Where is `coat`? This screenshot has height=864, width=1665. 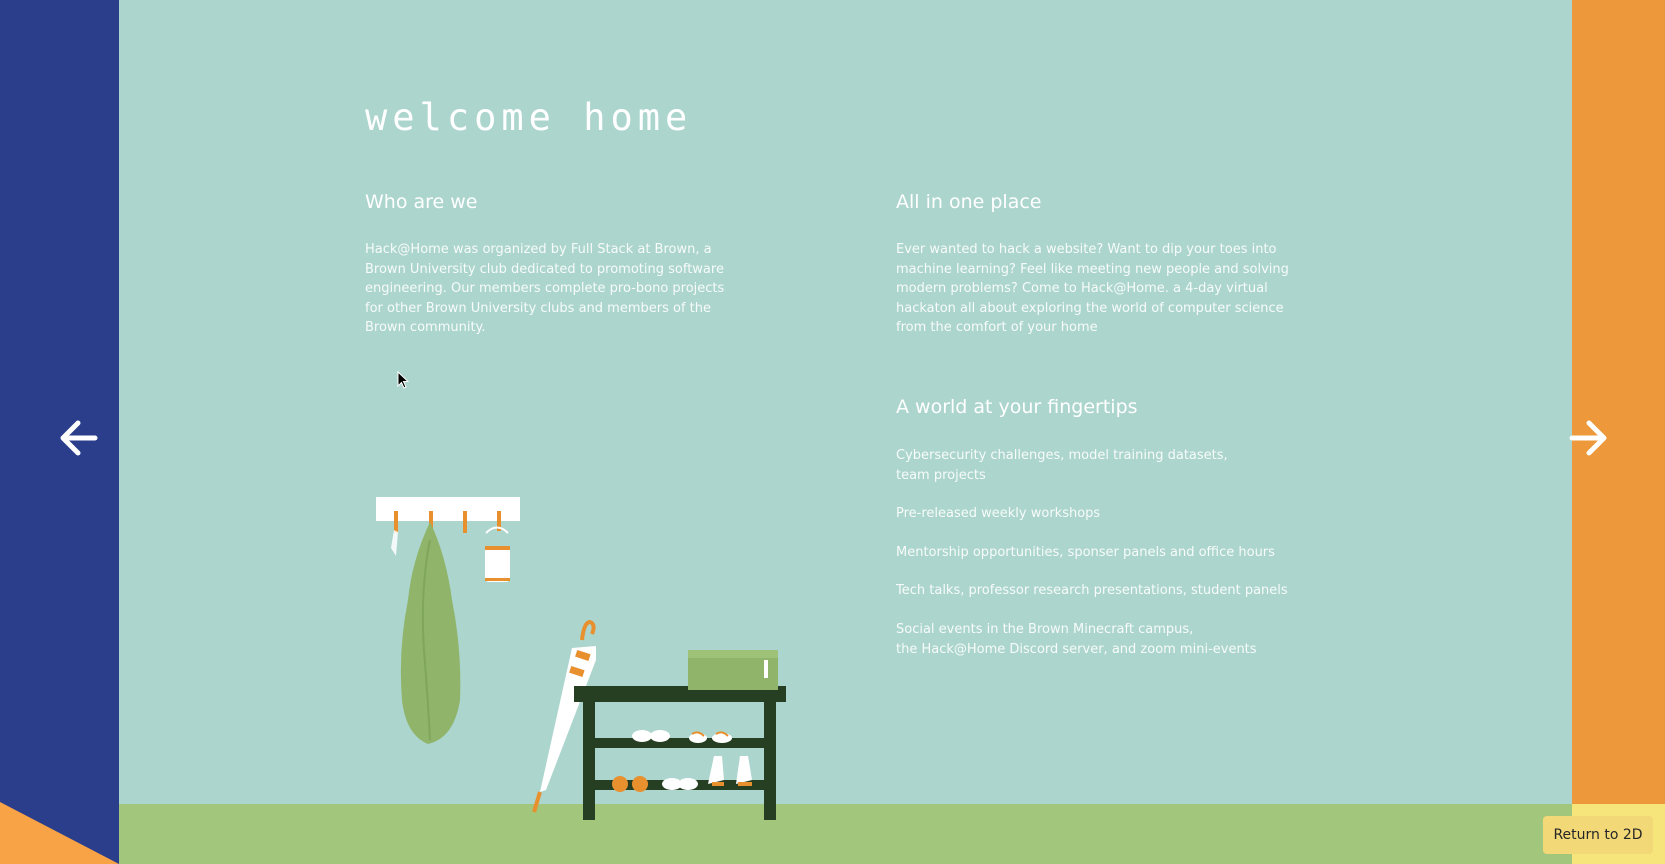
coat is located at coordinates (430, 633).